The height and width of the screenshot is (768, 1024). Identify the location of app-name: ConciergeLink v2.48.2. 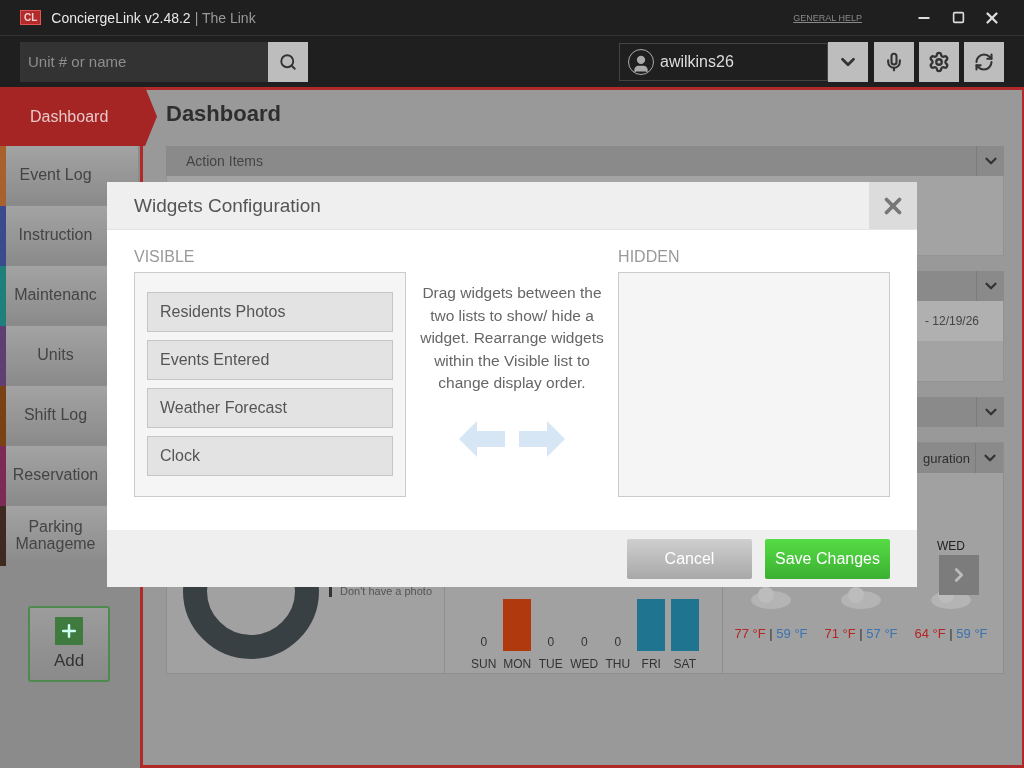
(121, 17).